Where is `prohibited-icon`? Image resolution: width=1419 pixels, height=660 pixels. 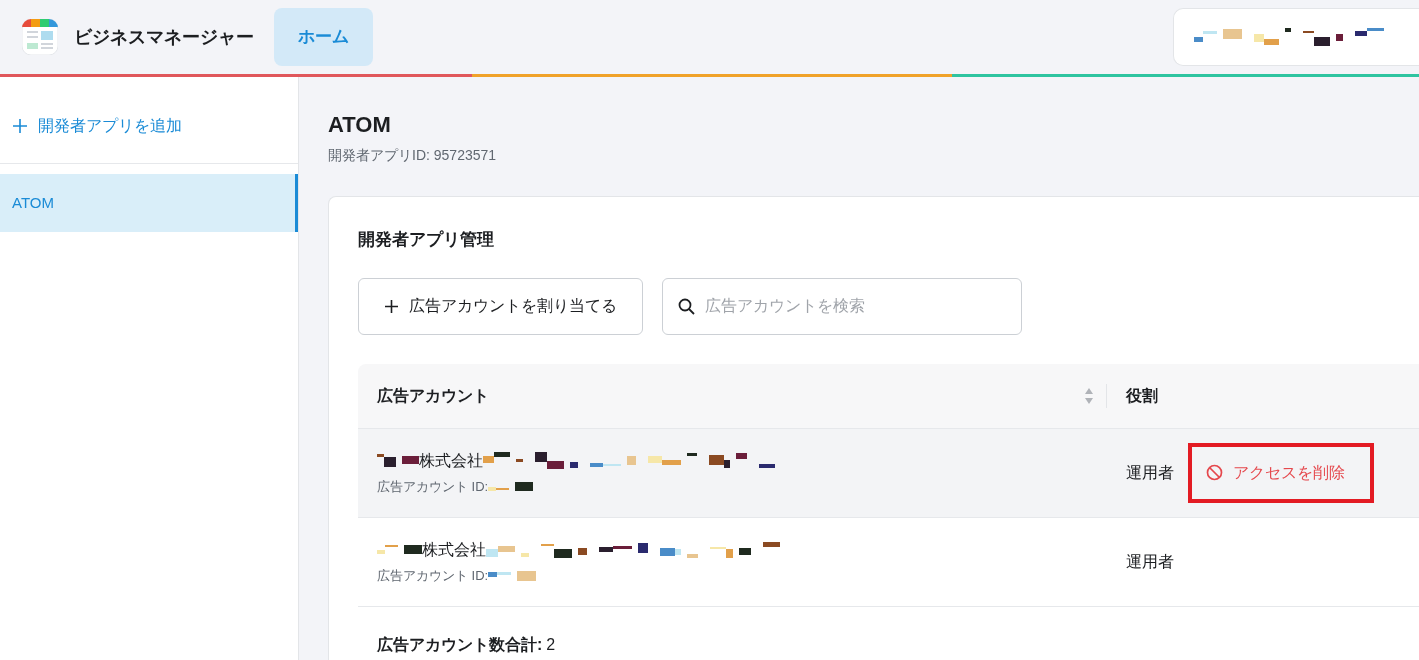 prohibited-icon is located at coordinates (1214, 472).